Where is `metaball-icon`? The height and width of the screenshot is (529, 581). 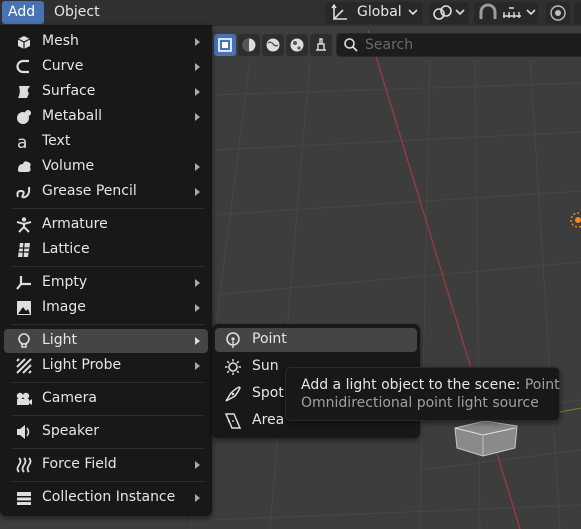 metaball-icon is located at coordinates (24, 117).